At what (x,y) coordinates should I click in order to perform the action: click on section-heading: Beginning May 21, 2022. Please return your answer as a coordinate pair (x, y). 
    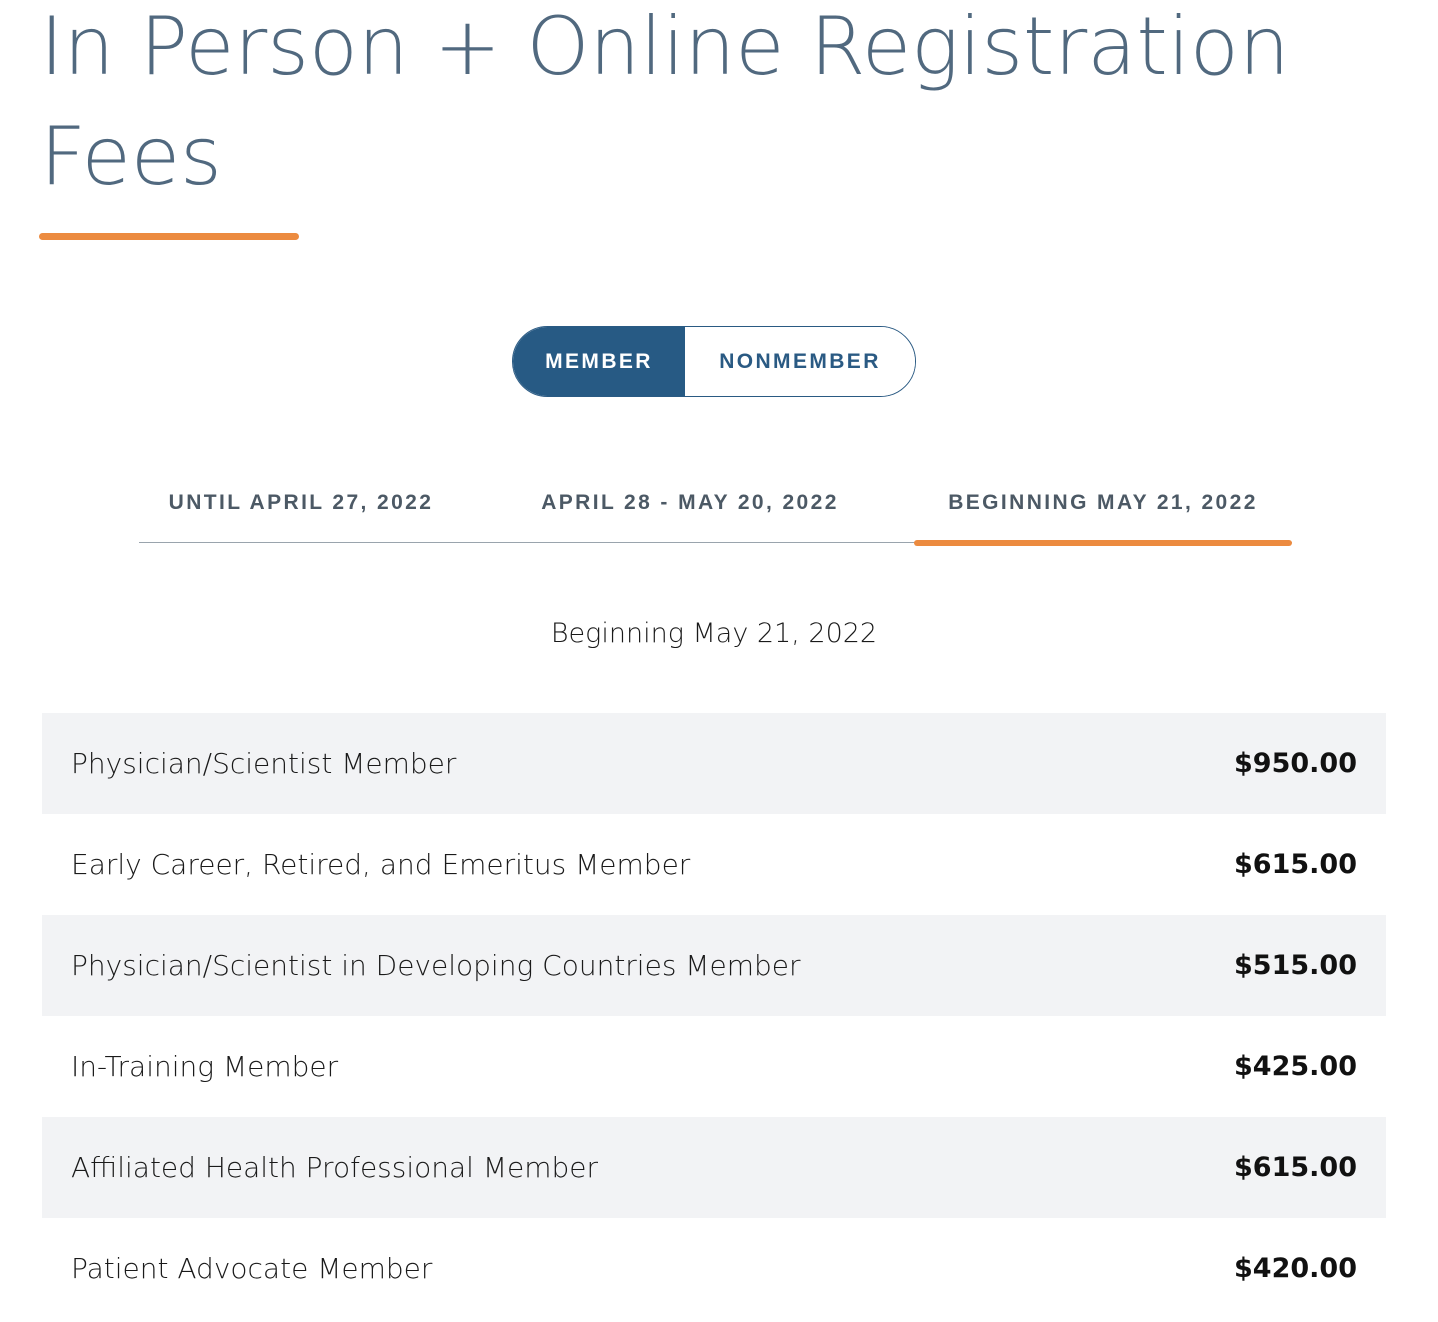
    Looking at the image, I should click on (714, 633).